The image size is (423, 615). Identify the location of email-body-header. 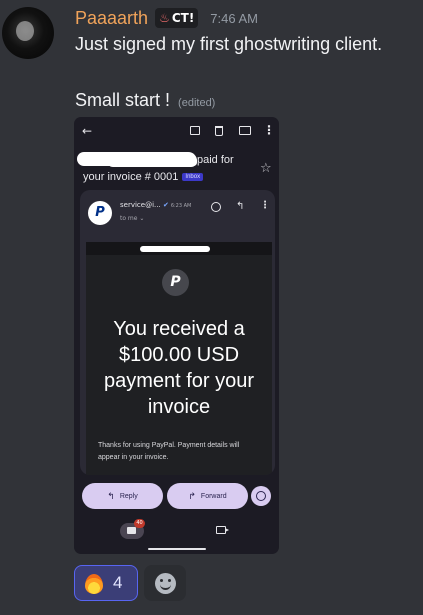
(179, 248).